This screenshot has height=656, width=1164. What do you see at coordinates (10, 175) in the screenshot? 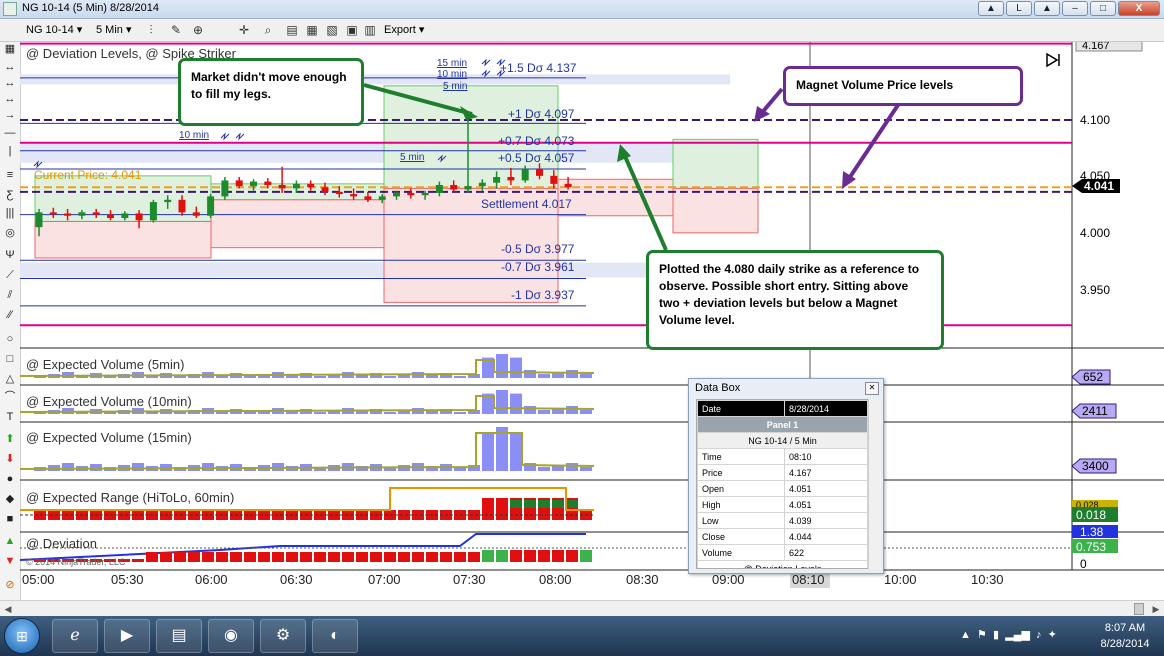
I see `tool-fib-icon: ≡` at bounding box center [10, 175].